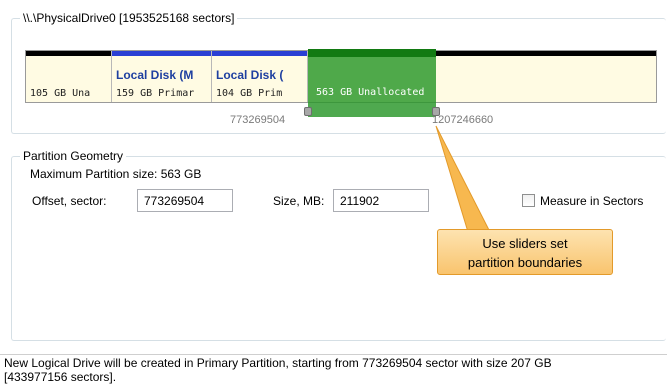  What do you see at coordinates (525, 262) in the screenshot?
I see `callout-line-2: partition boundaries` at bounding box center [525, 262].